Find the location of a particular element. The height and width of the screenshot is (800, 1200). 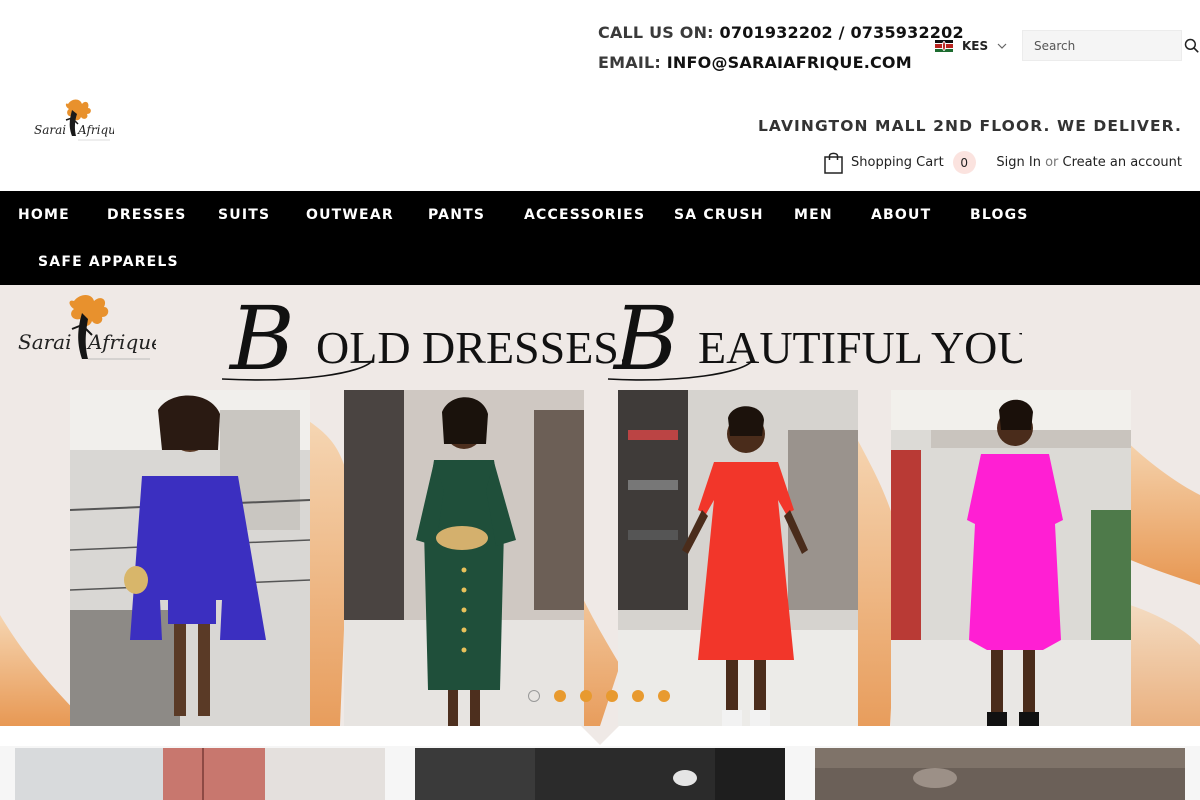

hero-pointer is located at coordinates (600, 735).